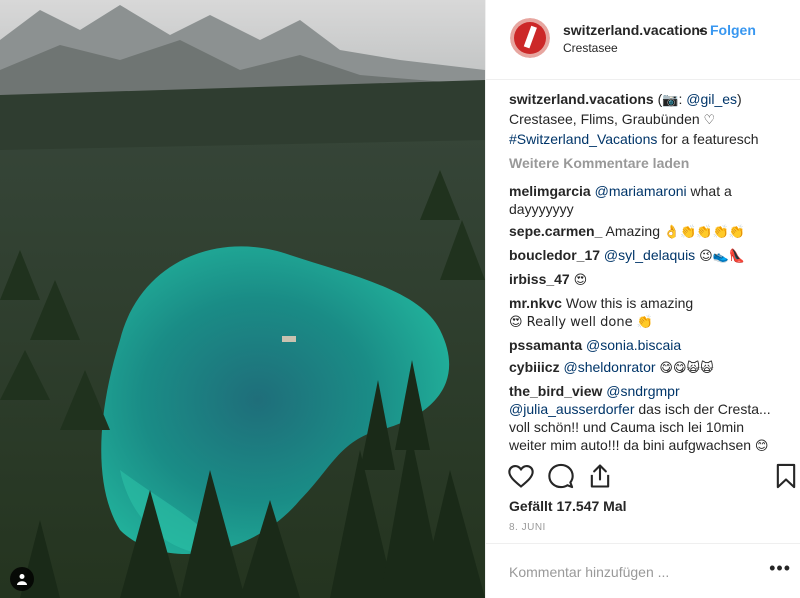 The width and height of the screenshot is (800, 598). I want to click on heart-emoji-icon: ♡, so click(709, 120).